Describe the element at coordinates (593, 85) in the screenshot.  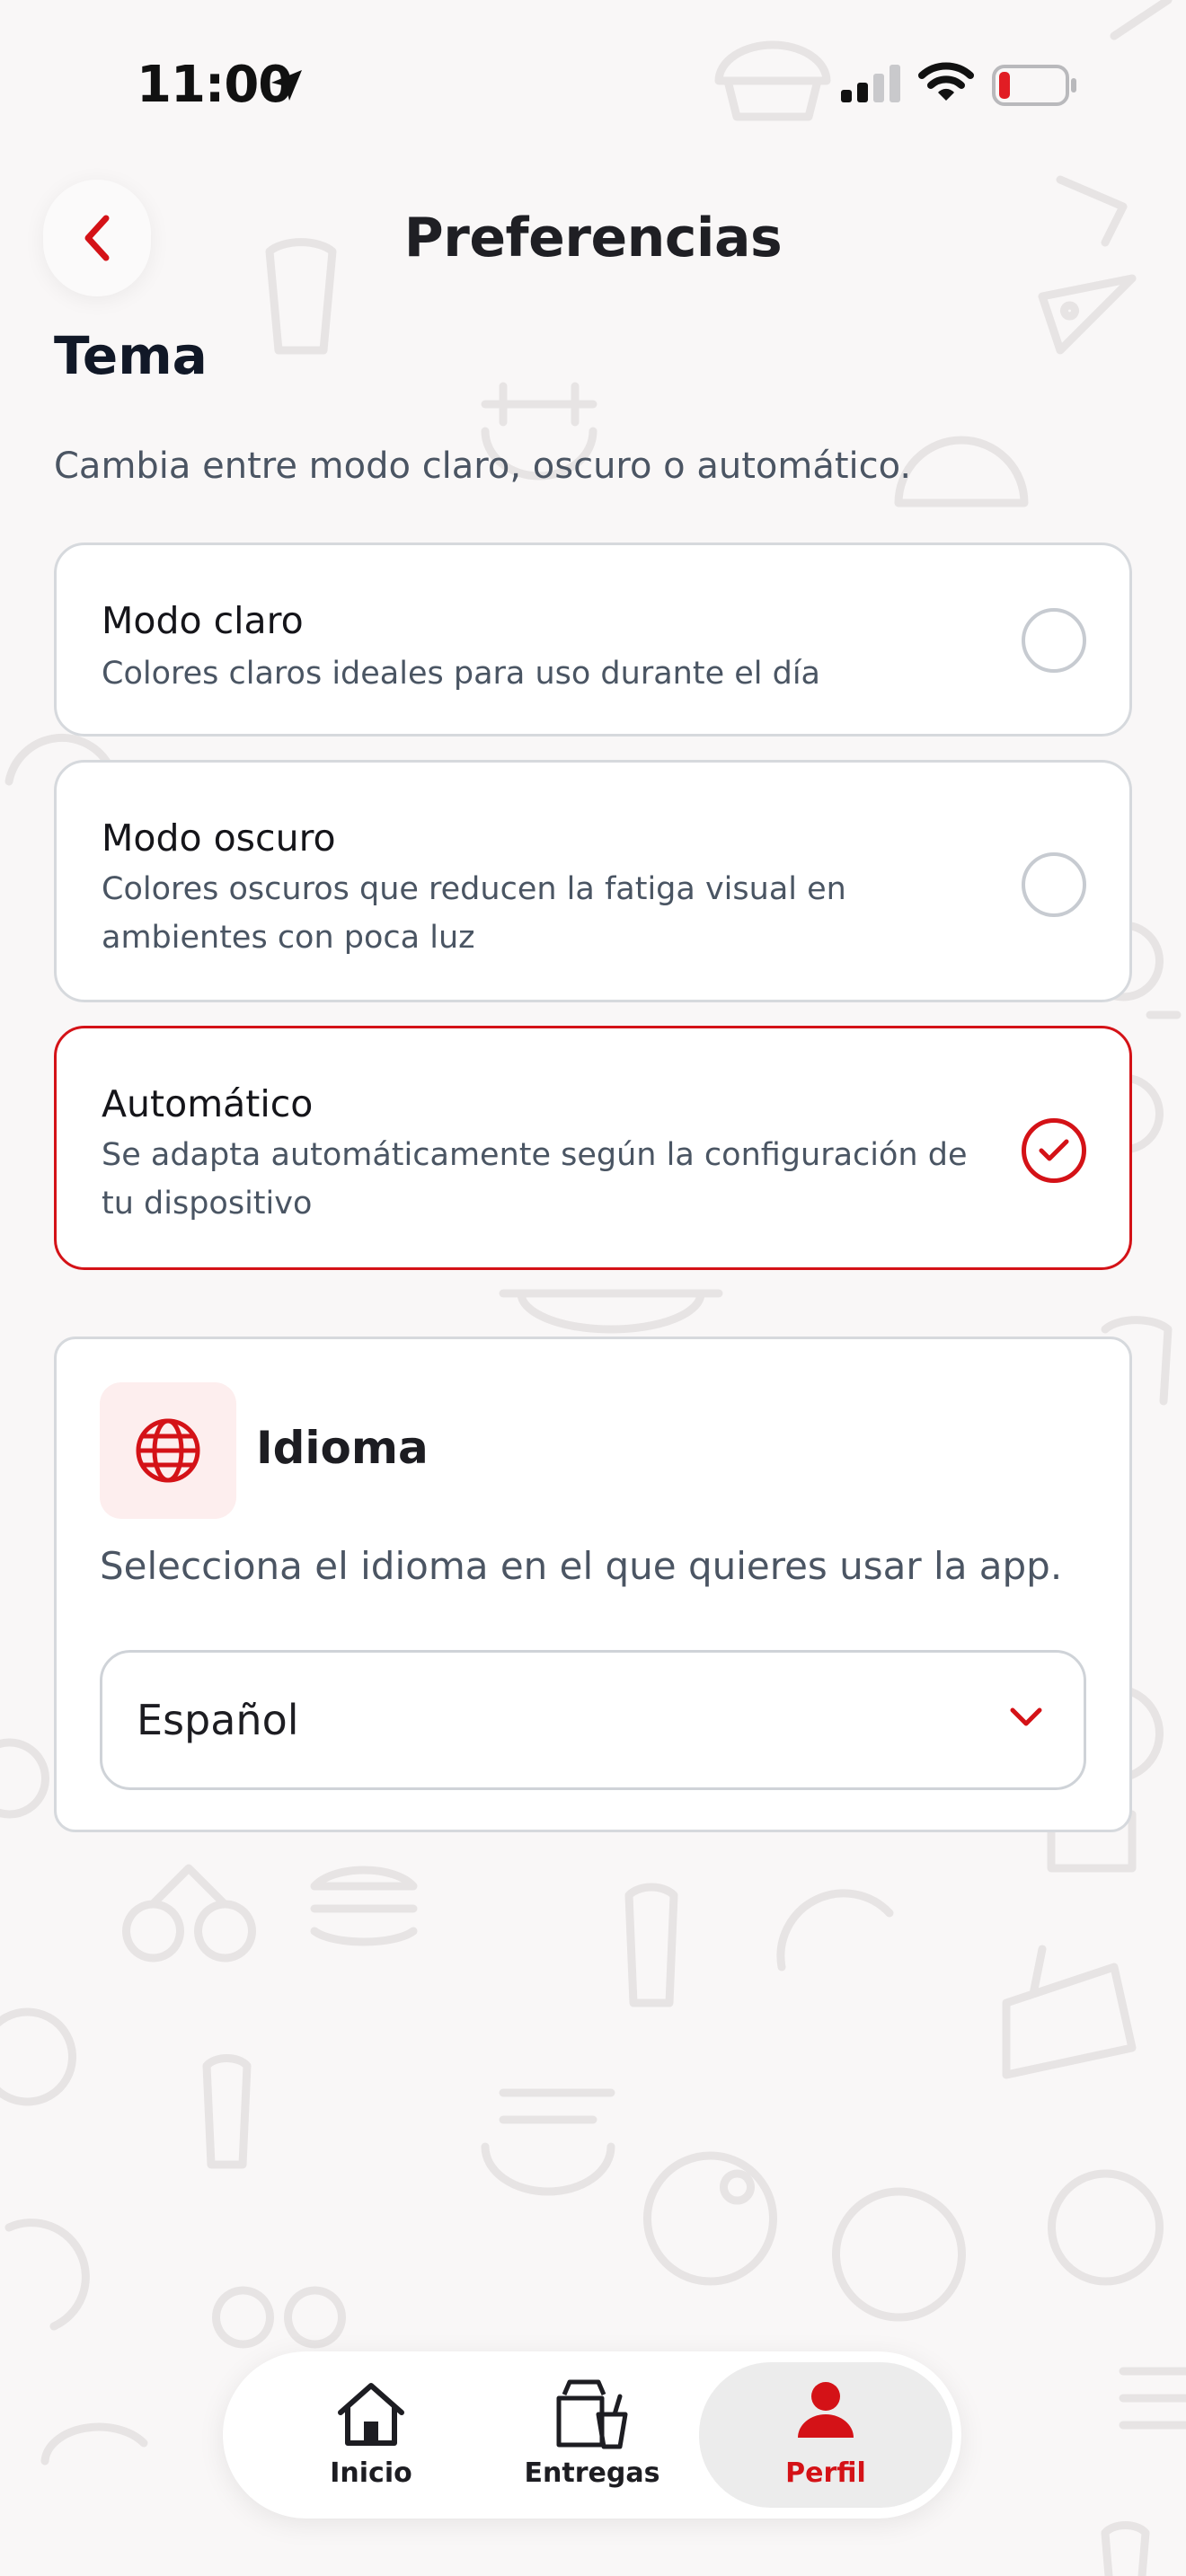
I see `status-bar: 11:00` at that location.